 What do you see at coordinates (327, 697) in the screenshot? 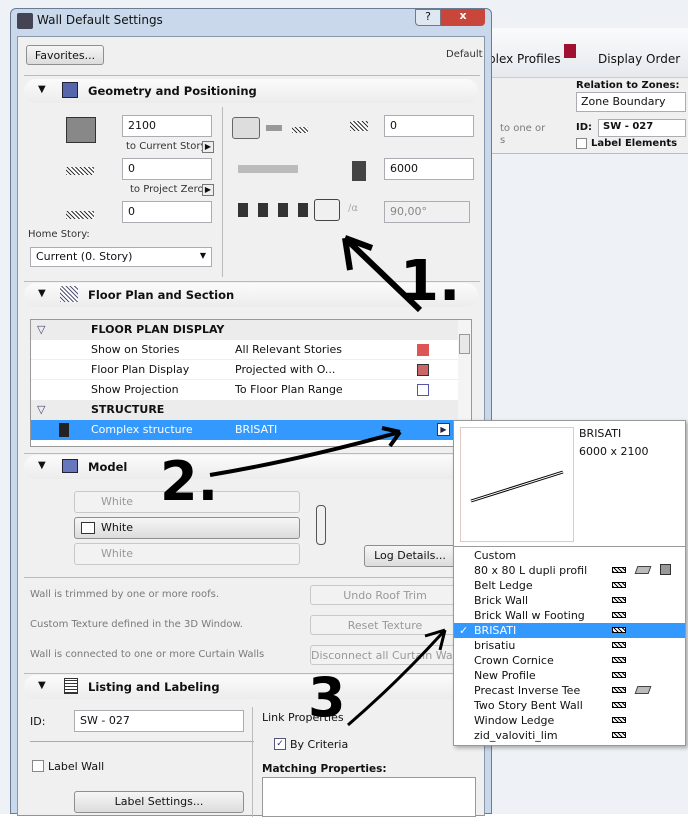
I see `annotation-3: 3` at bounding box center [327, 697].